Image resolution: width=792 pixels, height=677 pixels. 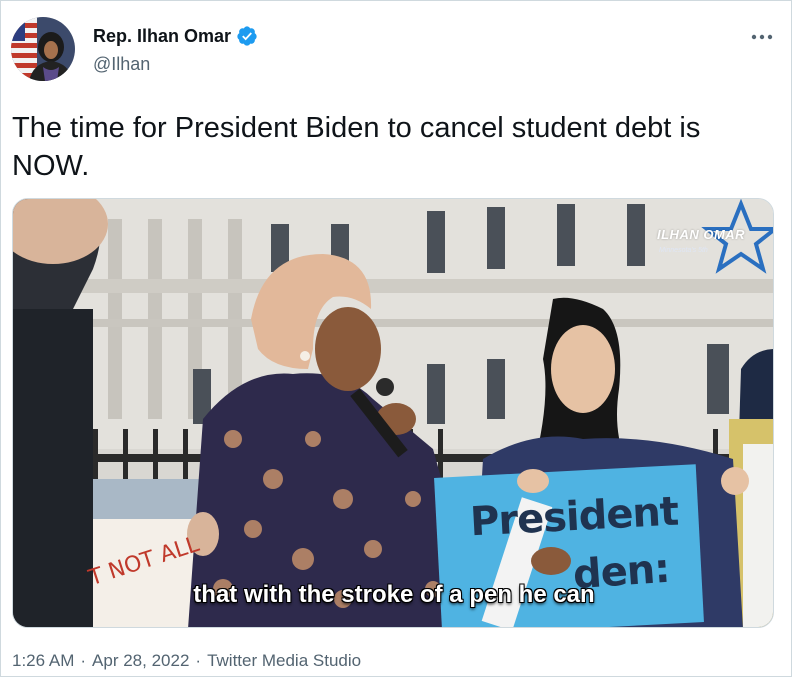 What do you see at coordinates (175, 50) in the screenshot?
I see `author-block: Rep. Ilhan Omar @Ilhan` at bounding box center [175, 50].